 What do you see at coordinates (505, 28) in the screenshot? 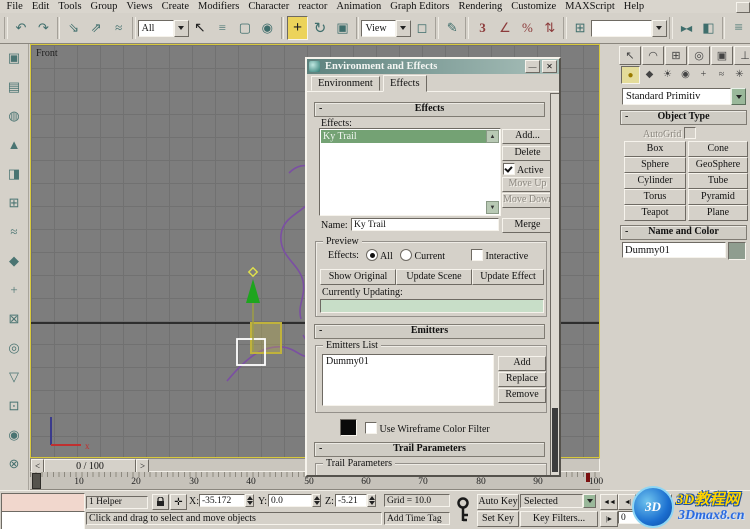
I see `angle-snap-icon: ∠` at bounding box center [505, 28].